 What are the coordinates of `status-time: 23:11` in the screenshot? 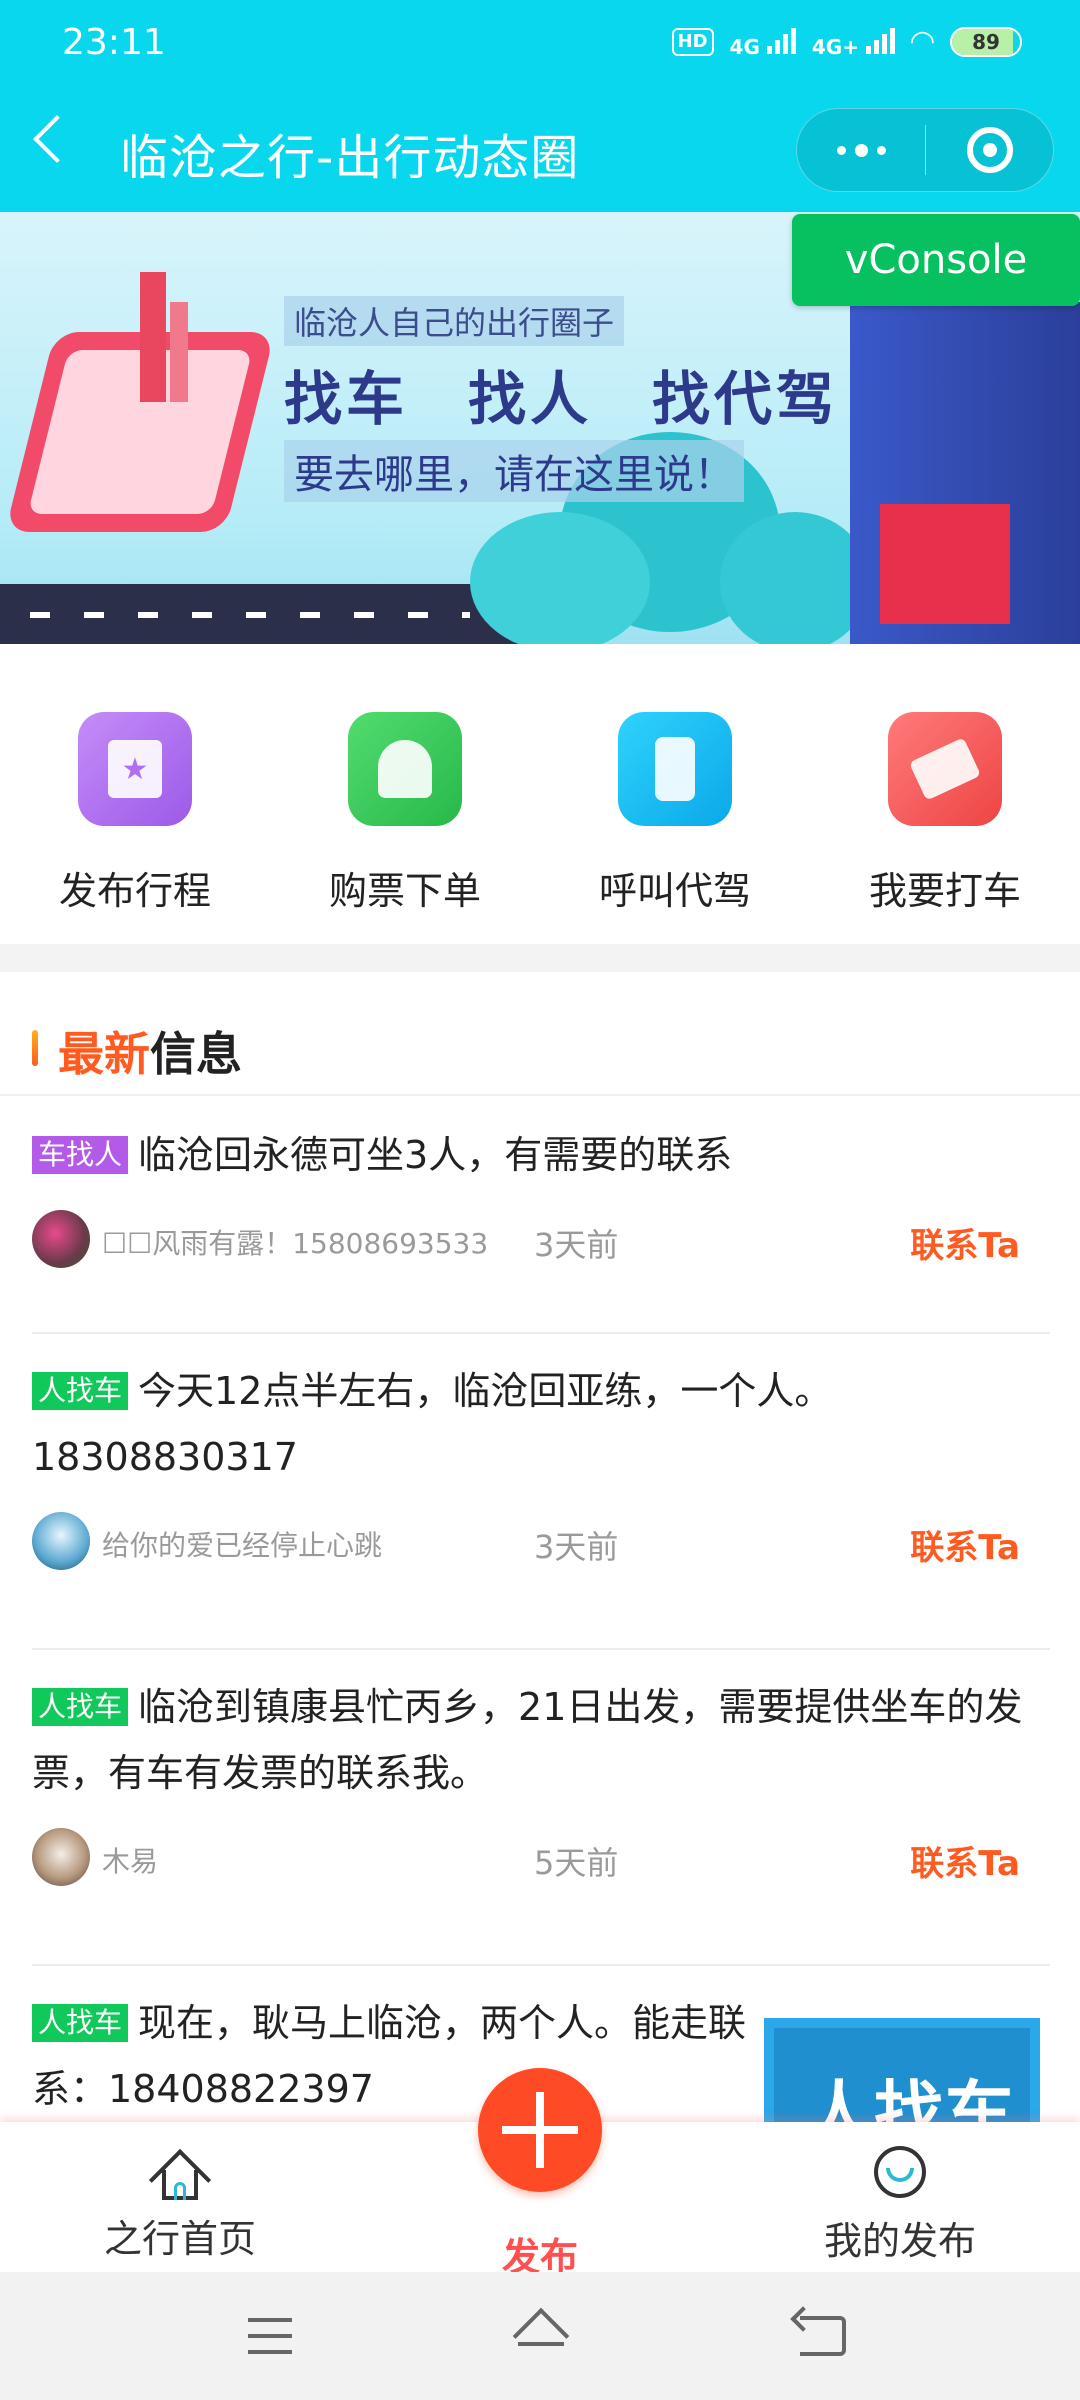 It's located at (114, 42).